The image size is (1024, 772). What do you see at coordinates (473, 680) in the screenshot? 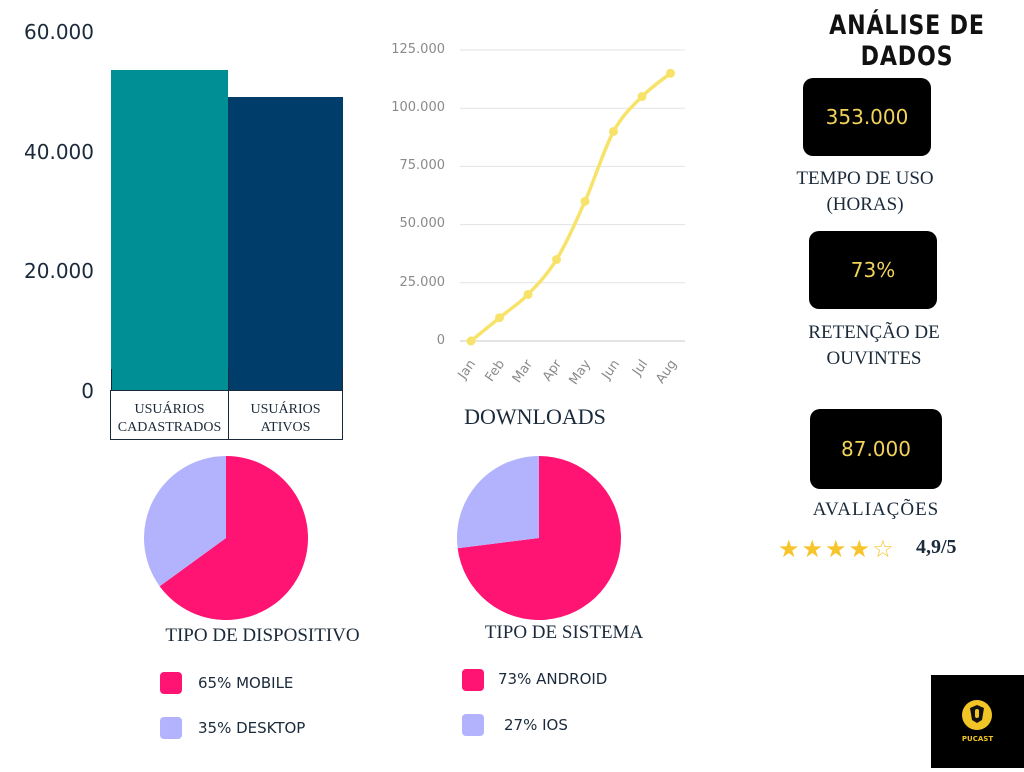
I see `legend-swatch-android` at bounding box center [473, 680].